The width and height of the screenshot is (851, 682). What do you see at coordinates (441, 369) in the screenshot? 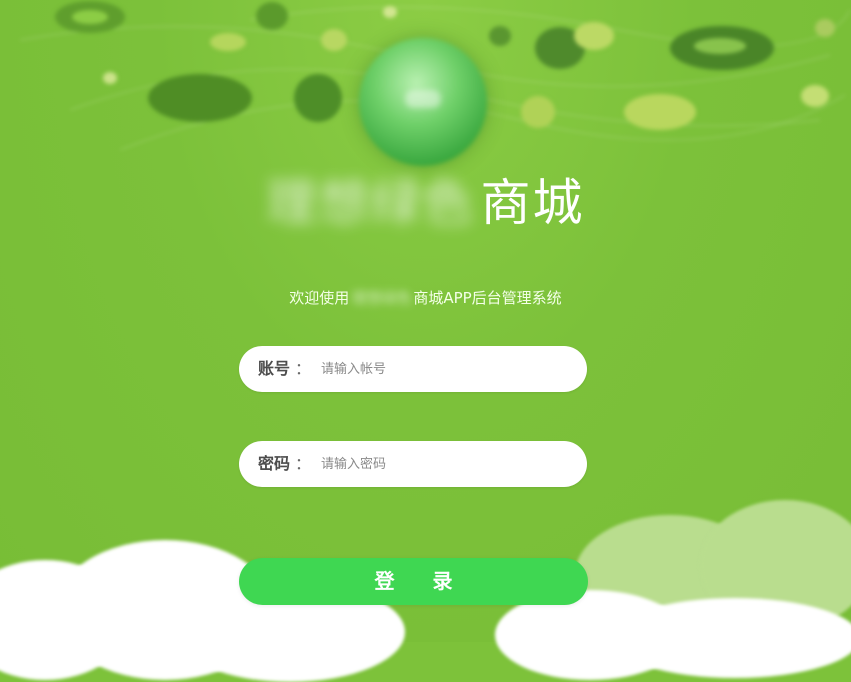
I see `account-input` at bounding box center [441, 369].